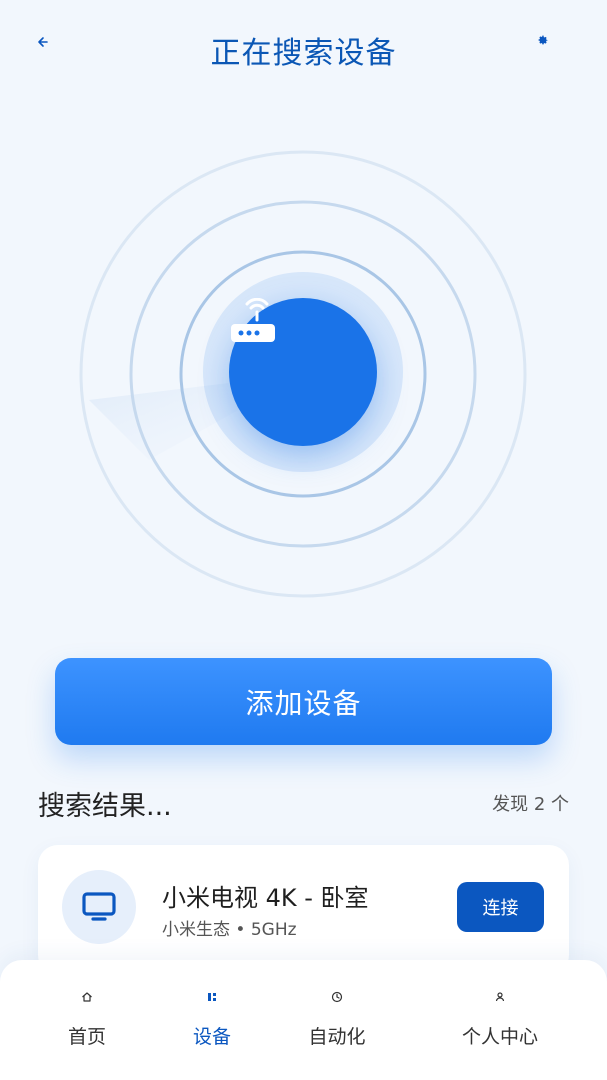  I want to click on device-icon-container, so click(99, 907).